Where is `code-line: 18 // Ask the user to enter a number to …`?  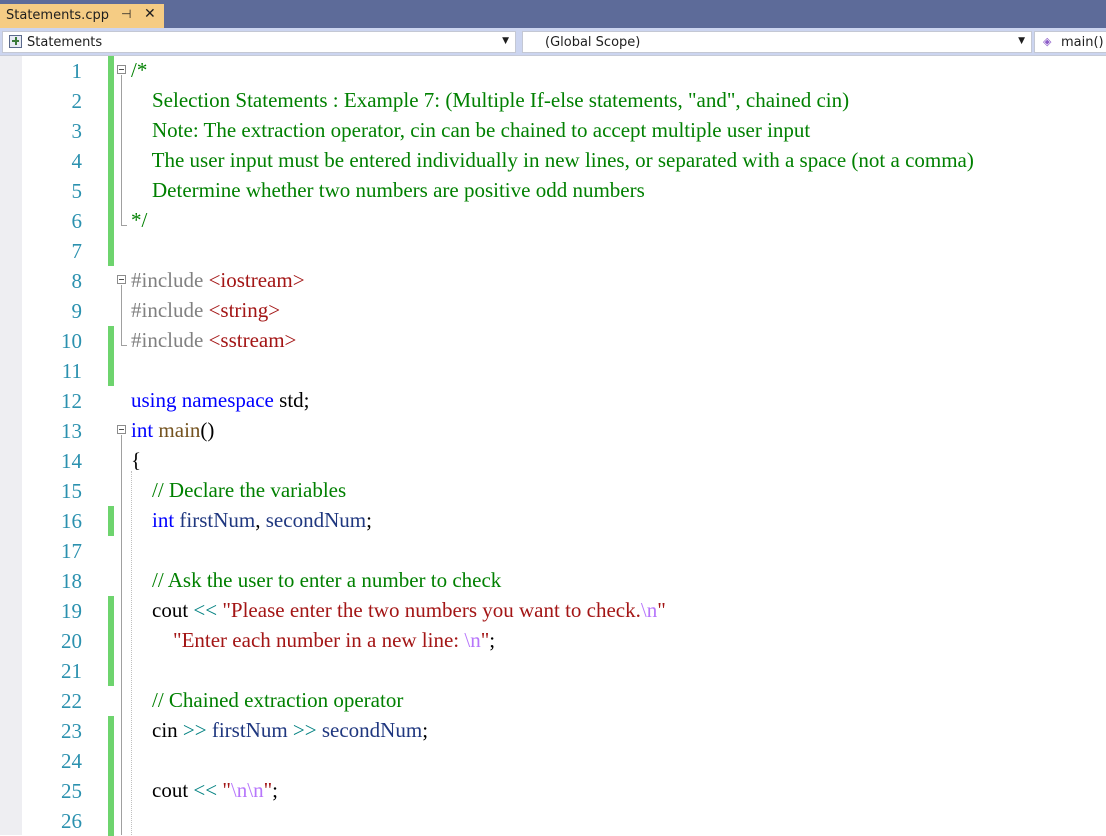 code-line: 18 // Ask the user to enter a number to … is located at coordinates (553, 581).